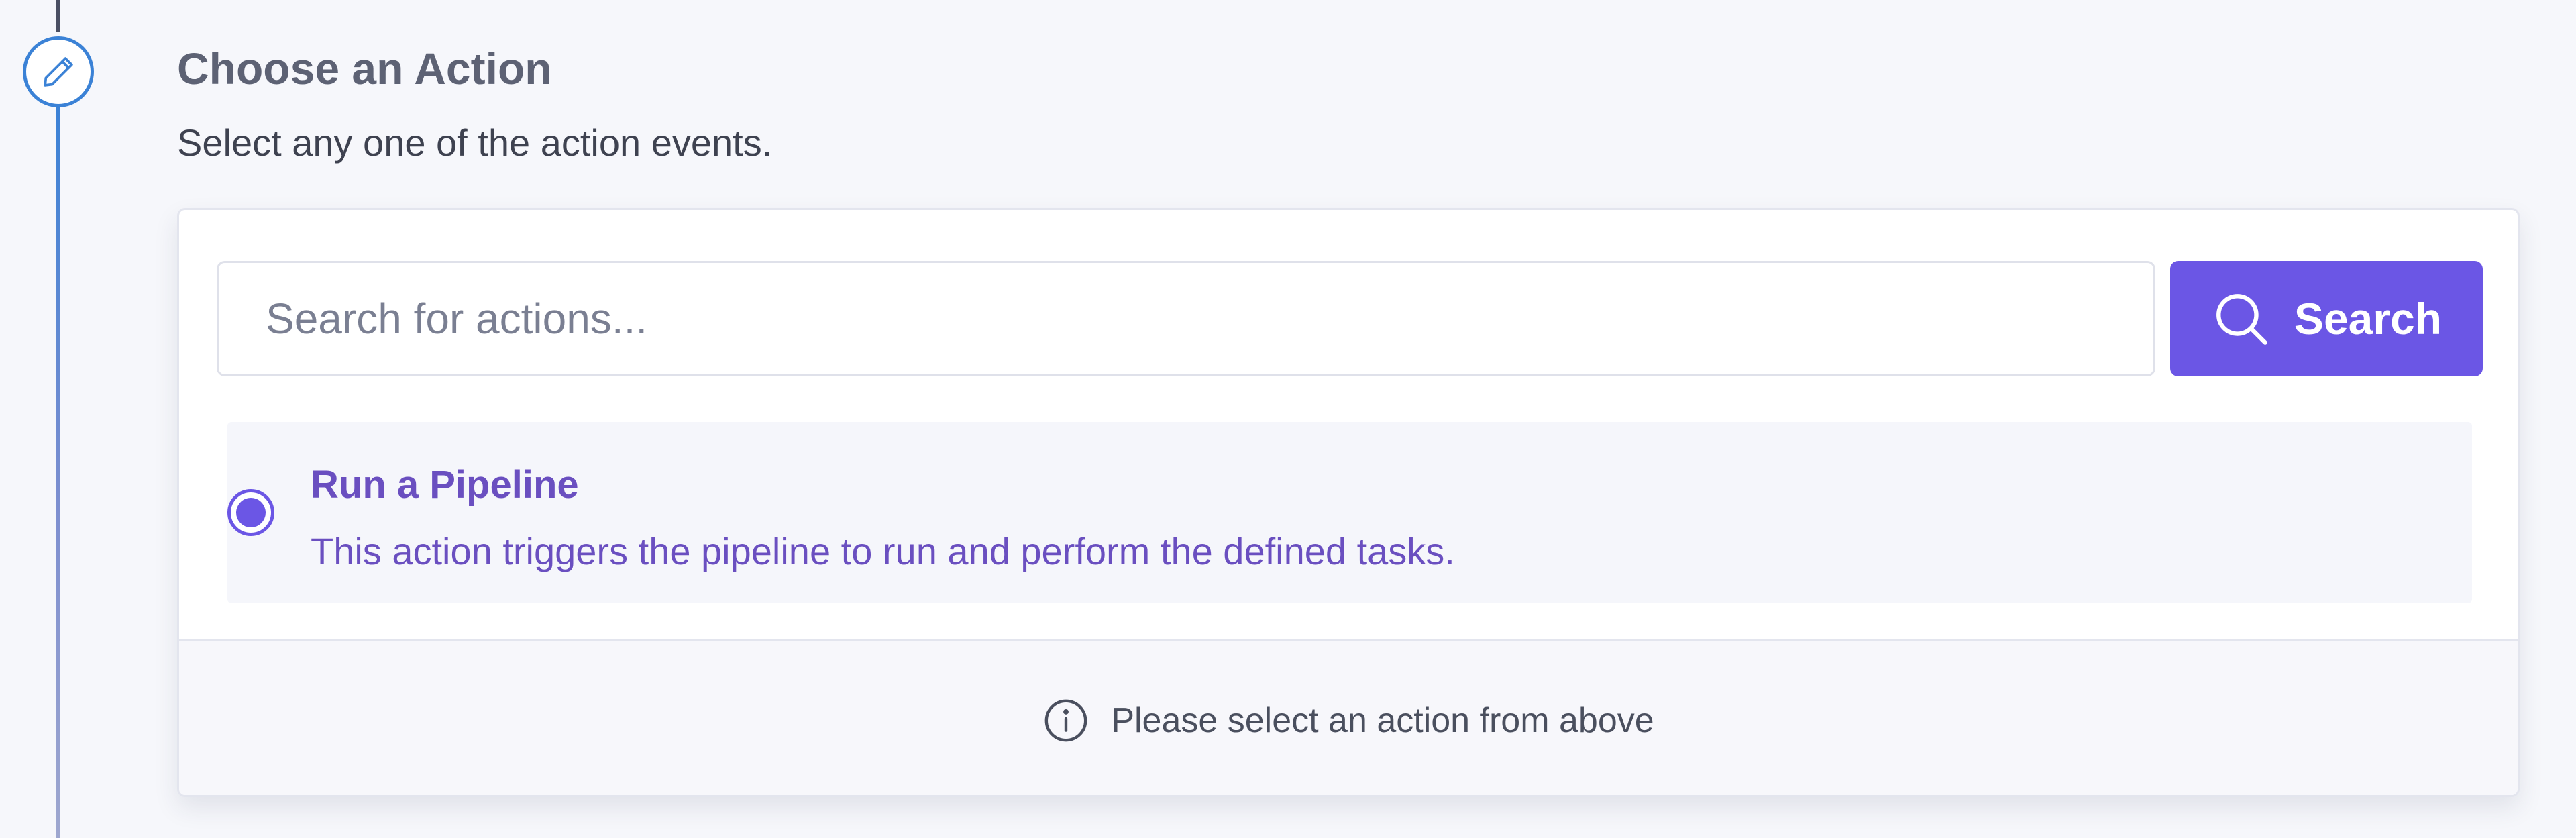  Describe the element at coordinates (445, 485) in the screenshot. I see `action-option-title: Run a Pipeline` at that location.